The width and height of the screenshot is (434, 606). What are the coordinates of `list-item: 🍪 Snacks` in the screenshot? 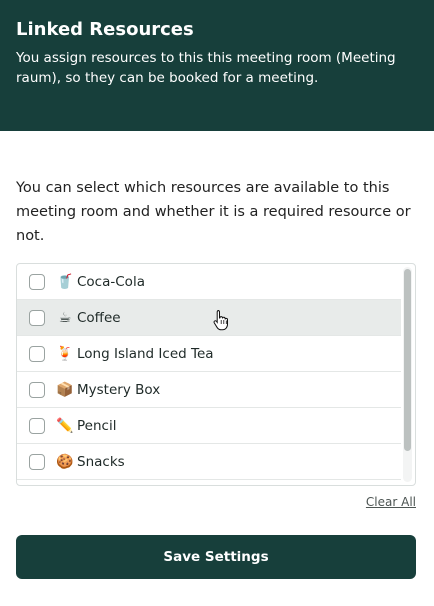 It's located at (209, 462).